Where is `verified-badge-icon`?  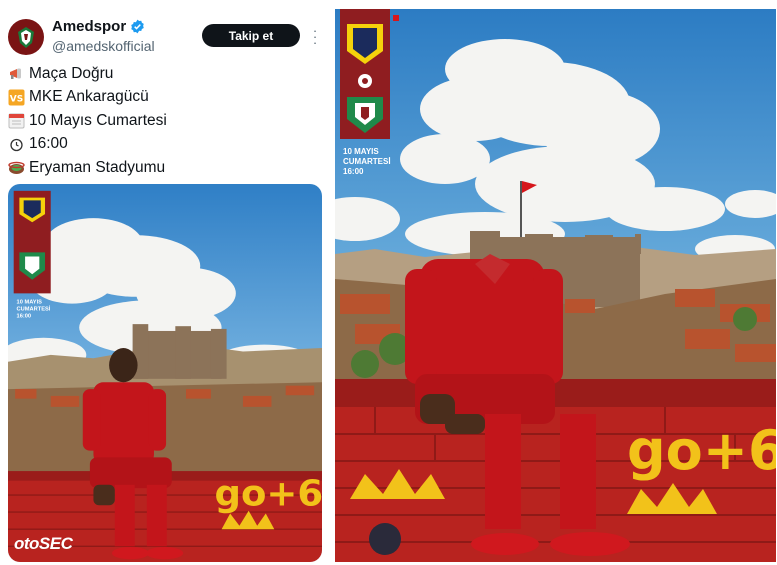
verified-badge-icon is located at coordinates (137, 26).